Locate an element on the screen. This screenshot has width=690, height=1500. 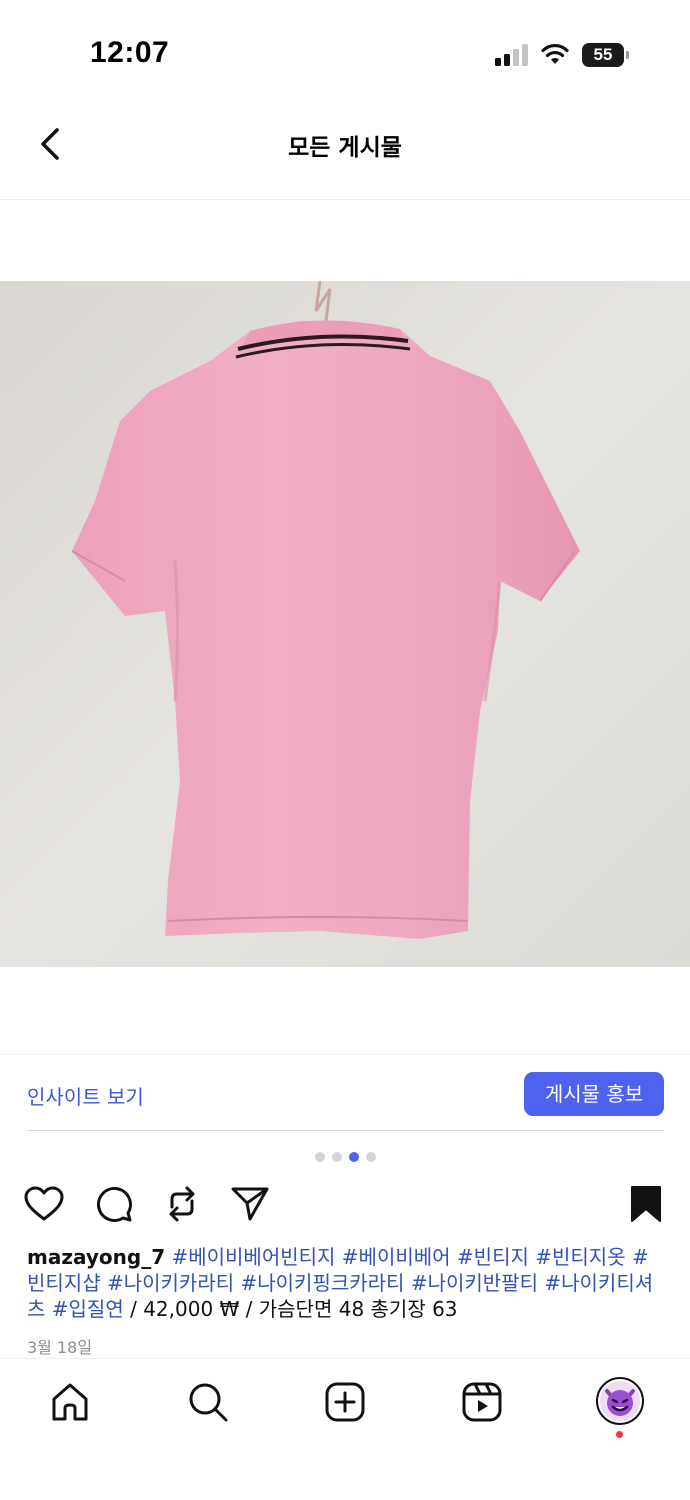
battery-indicator: 55 is located at coordinates (606, 55).